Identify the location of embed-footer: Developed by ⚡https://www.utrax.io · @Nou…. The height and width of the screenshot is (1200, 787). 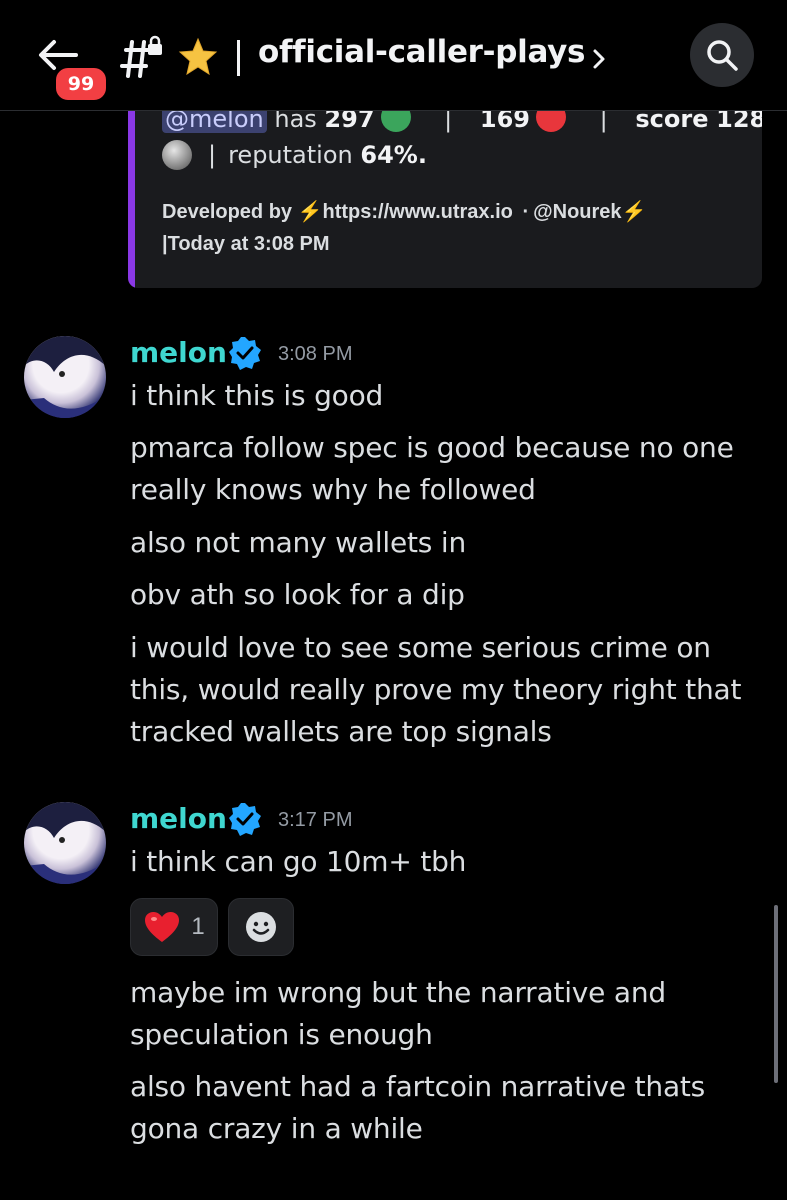
(404, 228).